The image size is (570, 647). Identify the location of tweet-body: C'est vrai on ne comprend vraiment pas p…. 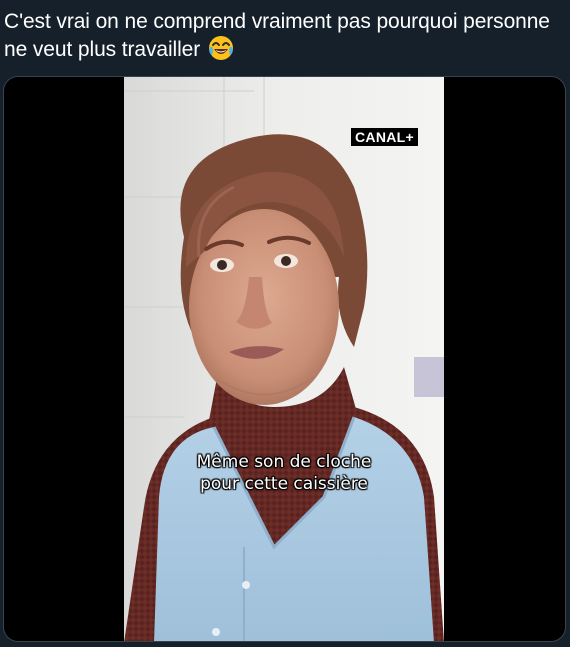
(277, 35).